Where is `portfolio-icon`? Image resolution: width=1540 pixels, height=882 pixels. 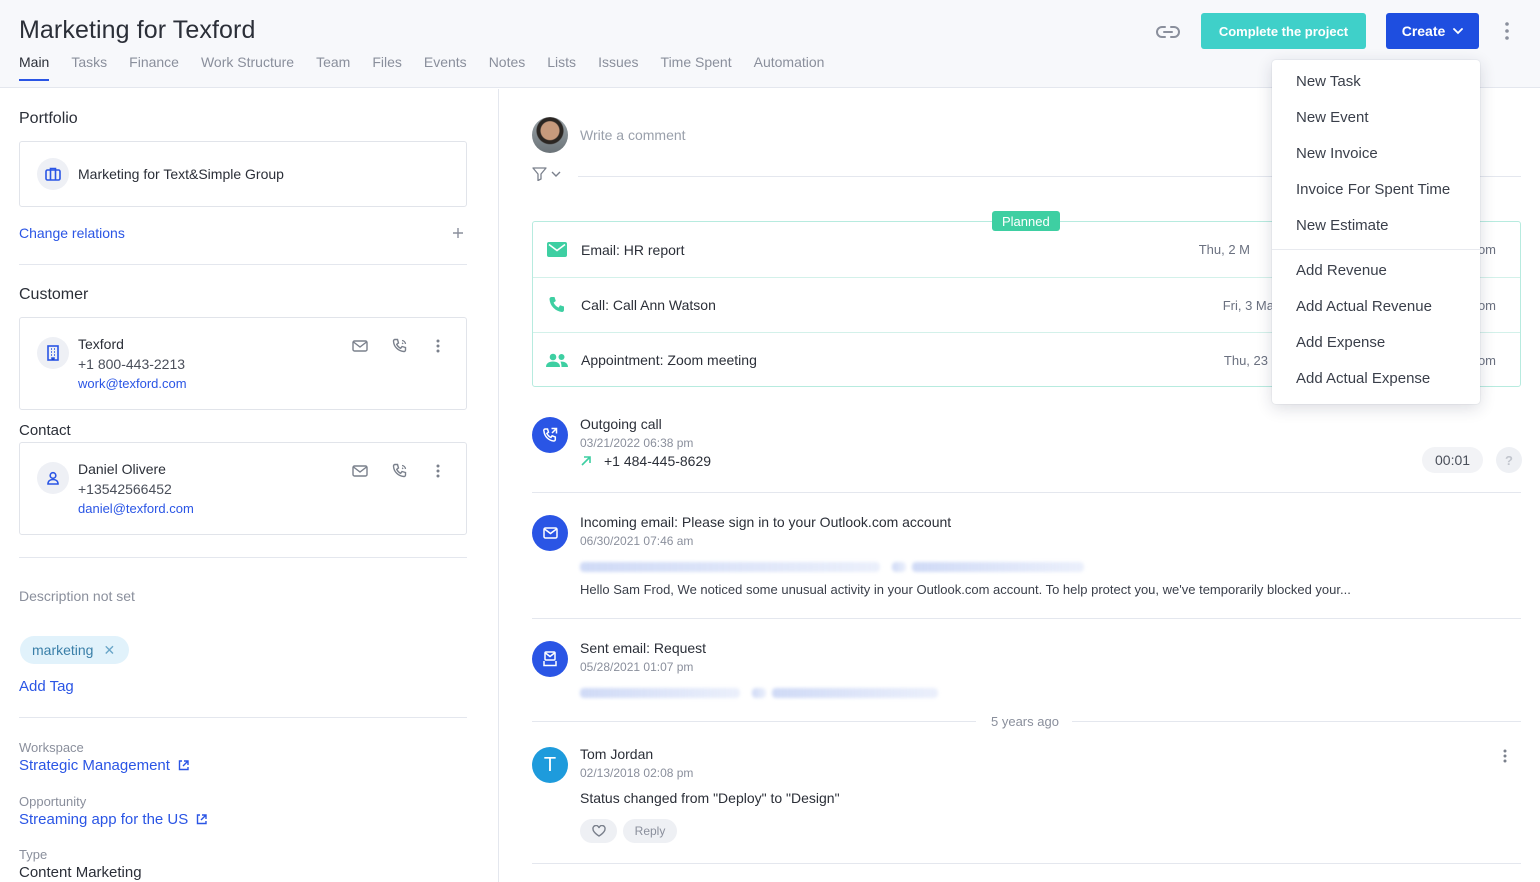
portfolio-icon is located at coordinates (53, 174).